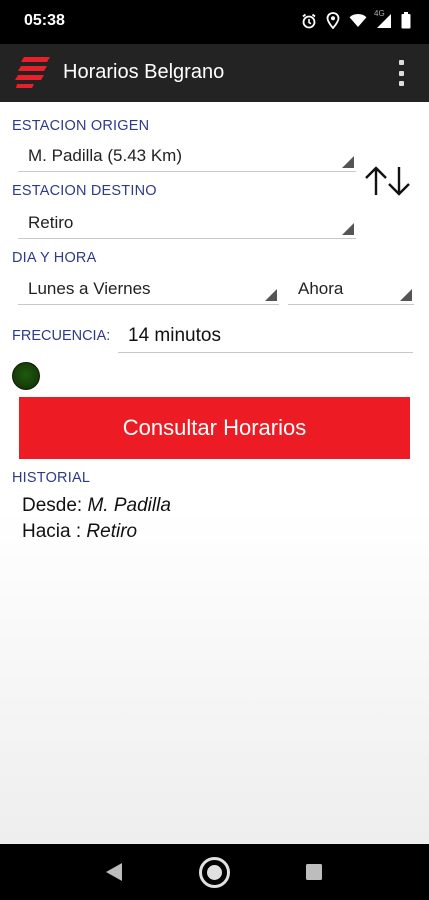 This screenshot has height=900, width=429. Describe the element at coordinates (333, 20) in the screenshot. I see `location-icon` at that location.